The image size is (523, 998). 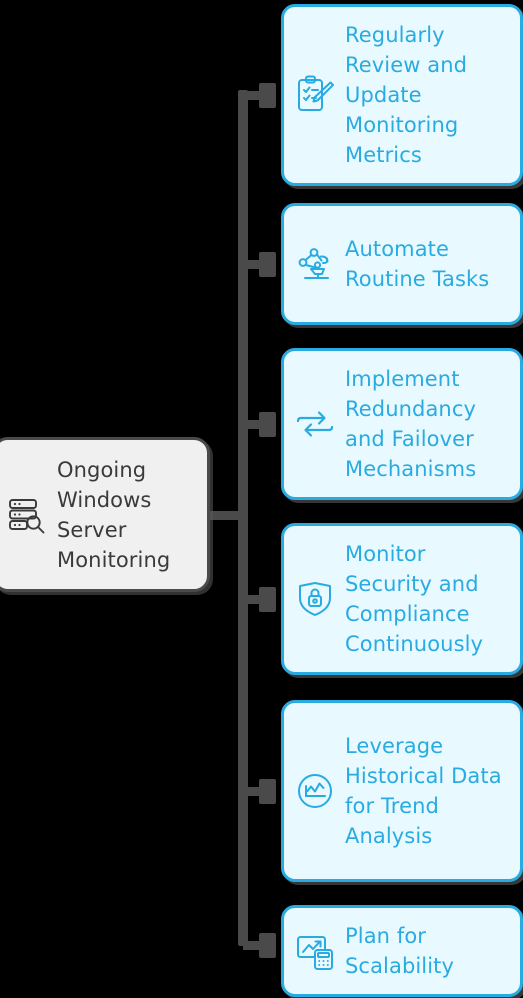 I want to click on root-node-label: Ongoing Windows Server Monitoring, so click(x=114, y=514).